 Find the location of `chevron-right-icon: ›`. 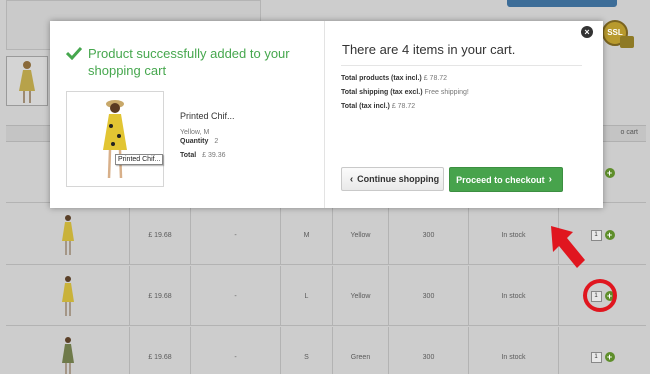

chevron-right-icon: › is located at coordinates (550, 179).